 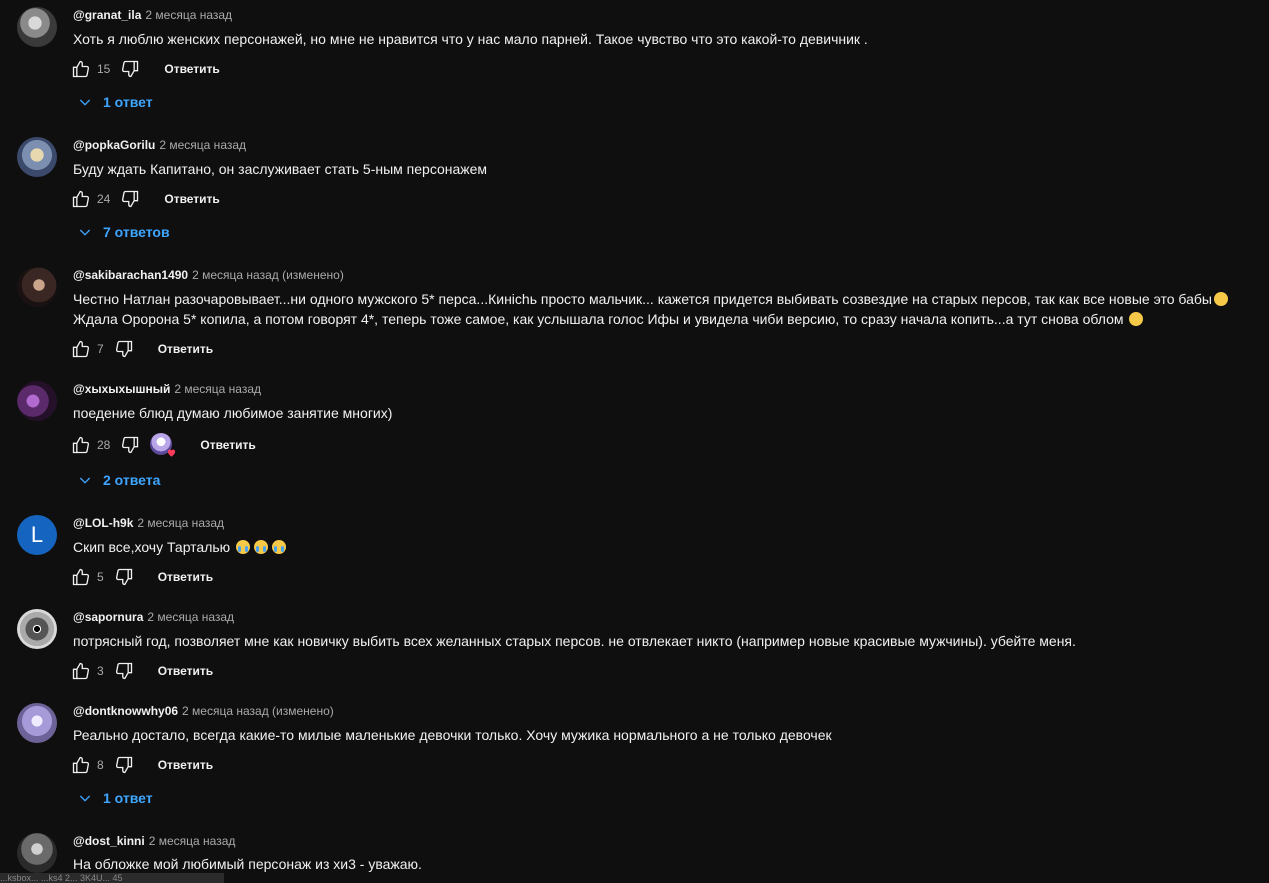 I want to click on comment-author: @sakibarachan1490, so click(x=130, y=275).